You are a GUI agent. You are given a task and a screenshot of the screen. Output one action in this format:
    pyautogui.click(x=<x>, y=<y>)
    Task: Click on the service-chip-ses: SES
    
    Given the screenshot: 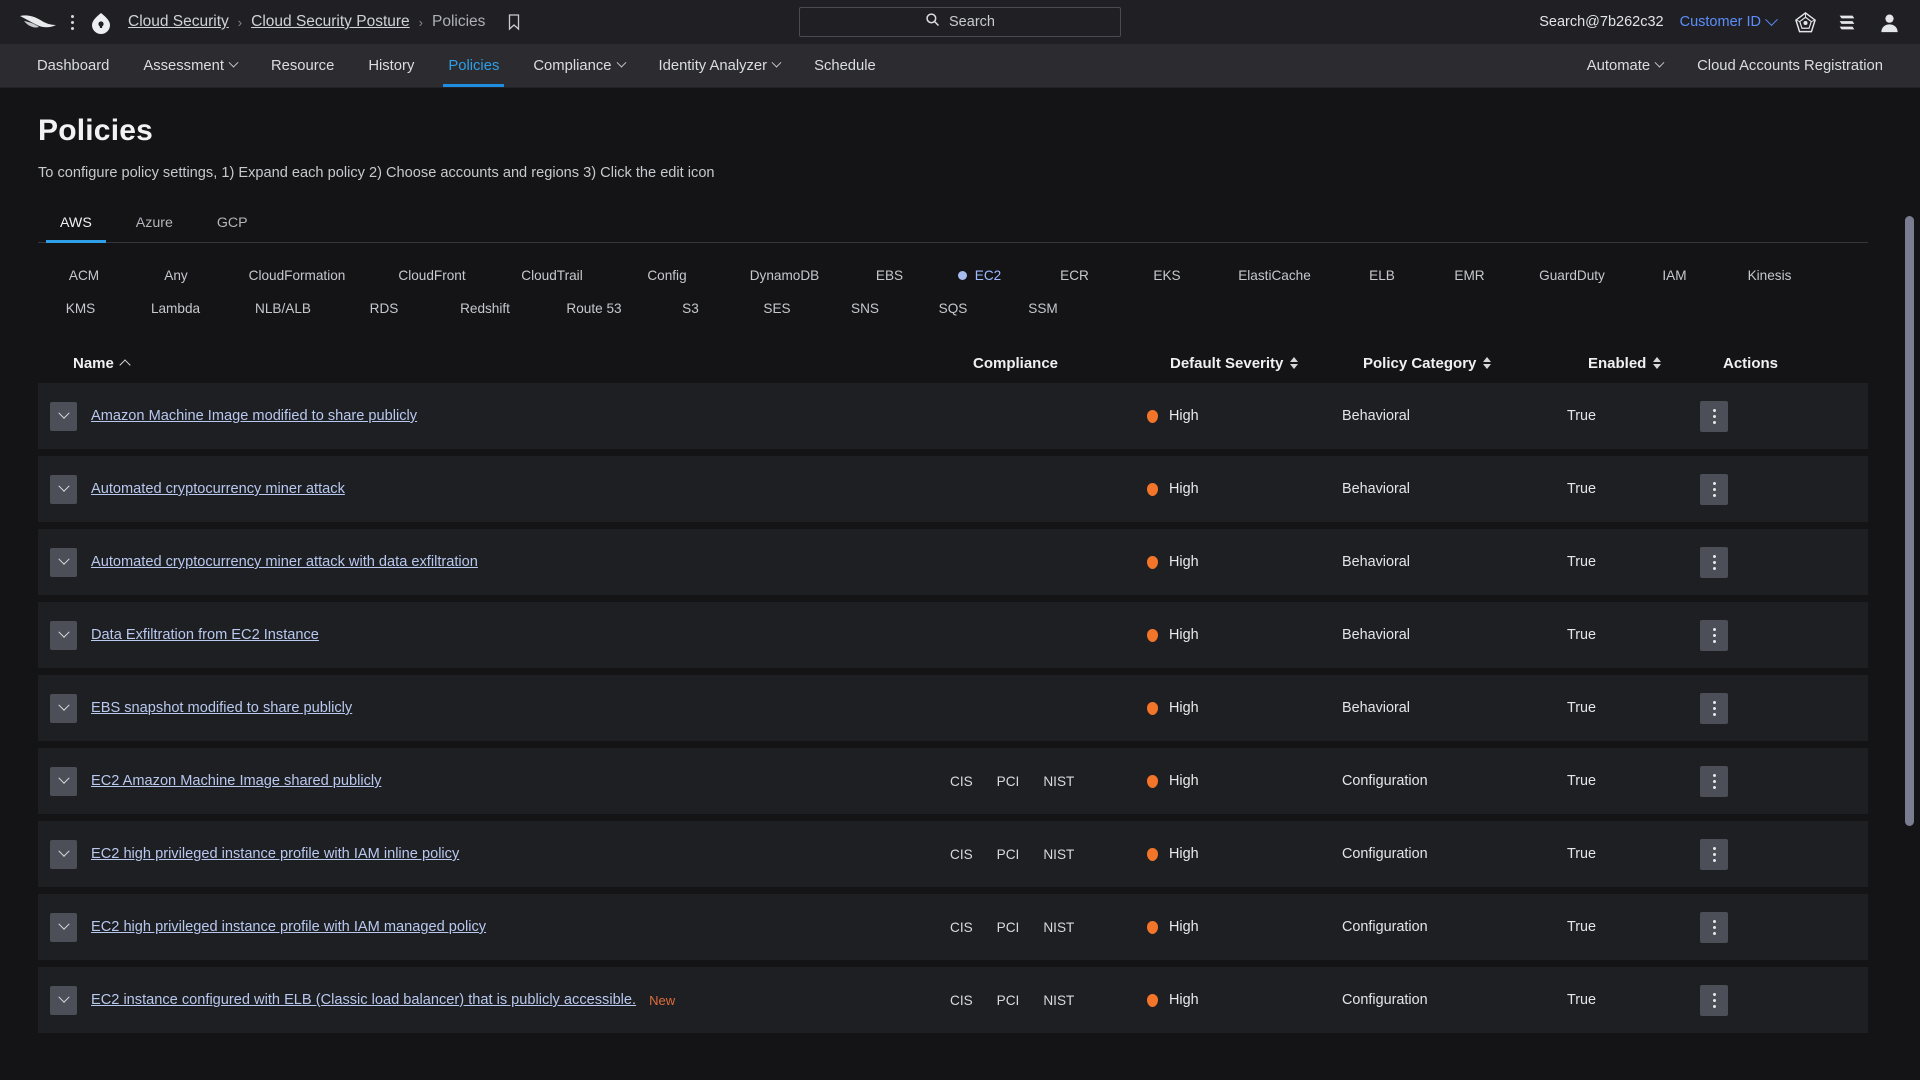 What is the action you would take?
    pyautogui.click(x=777, y=308)
    